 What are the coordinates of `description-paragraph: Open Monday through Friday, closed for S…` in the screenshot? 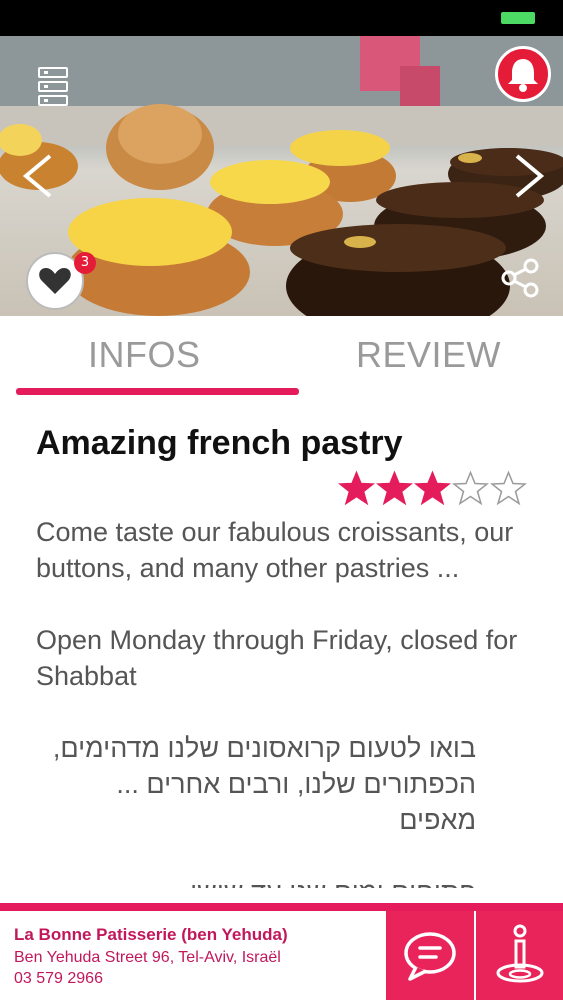 It's located at (277, 658).